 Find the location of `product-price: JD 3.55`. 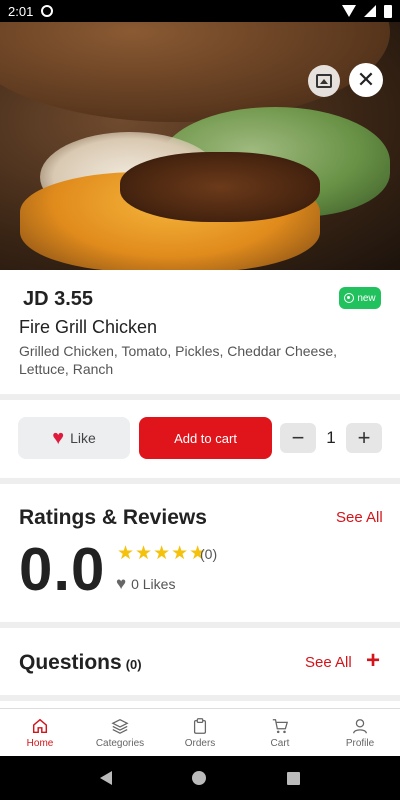

product-price: JD 3.55 is located at coordinates (58, 299).